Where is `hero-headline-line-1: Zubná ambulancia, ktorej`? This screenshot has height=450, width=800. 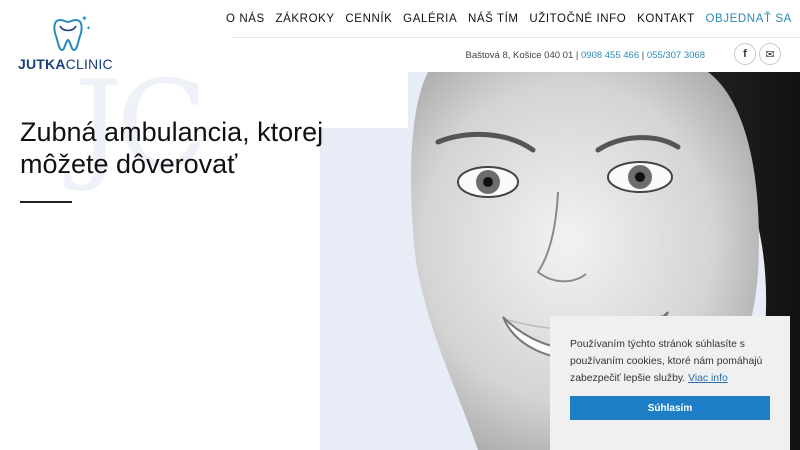 hero-headline-line-1: Zubná ambulancia, ktorej is located at coordinates (172, 132).